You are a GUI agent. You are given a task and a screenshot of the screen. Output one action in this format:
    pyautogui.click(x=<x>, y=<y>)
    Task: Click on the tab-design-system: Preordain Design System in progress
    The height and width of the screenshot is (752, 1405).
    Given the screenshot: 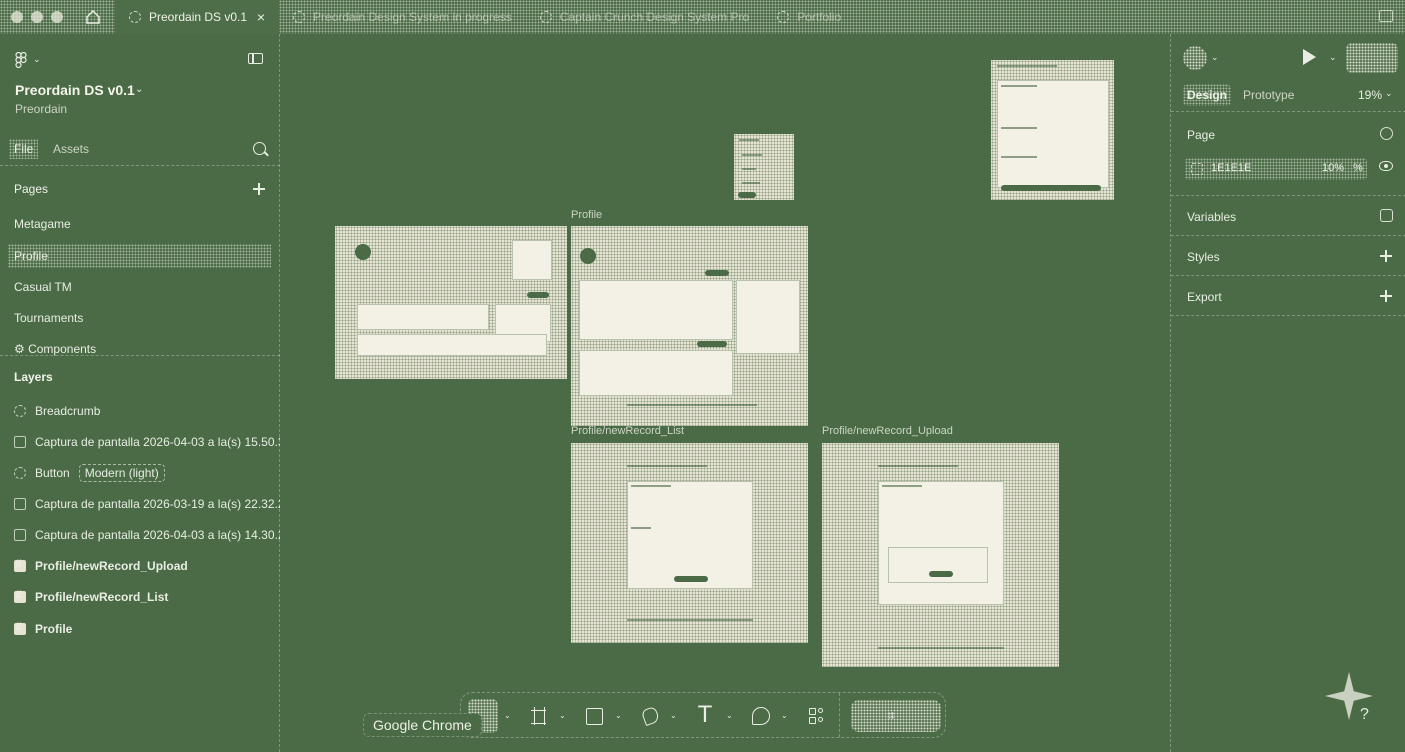 What is the action you would take?
    pyautogui.click(x=402, y=17)
    